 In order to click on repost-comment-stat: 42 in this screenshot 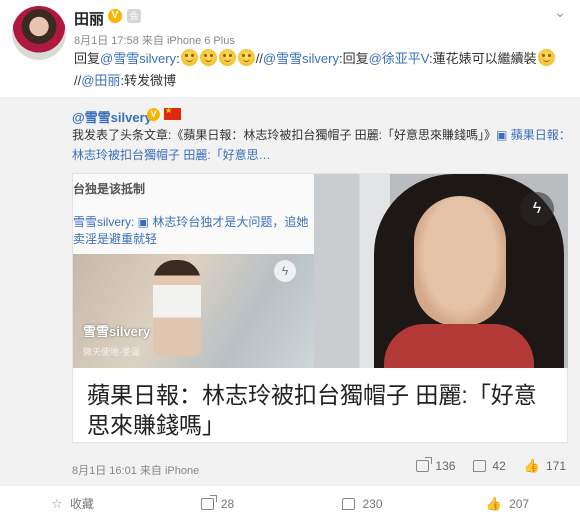, I will do `click(489, 466)`.